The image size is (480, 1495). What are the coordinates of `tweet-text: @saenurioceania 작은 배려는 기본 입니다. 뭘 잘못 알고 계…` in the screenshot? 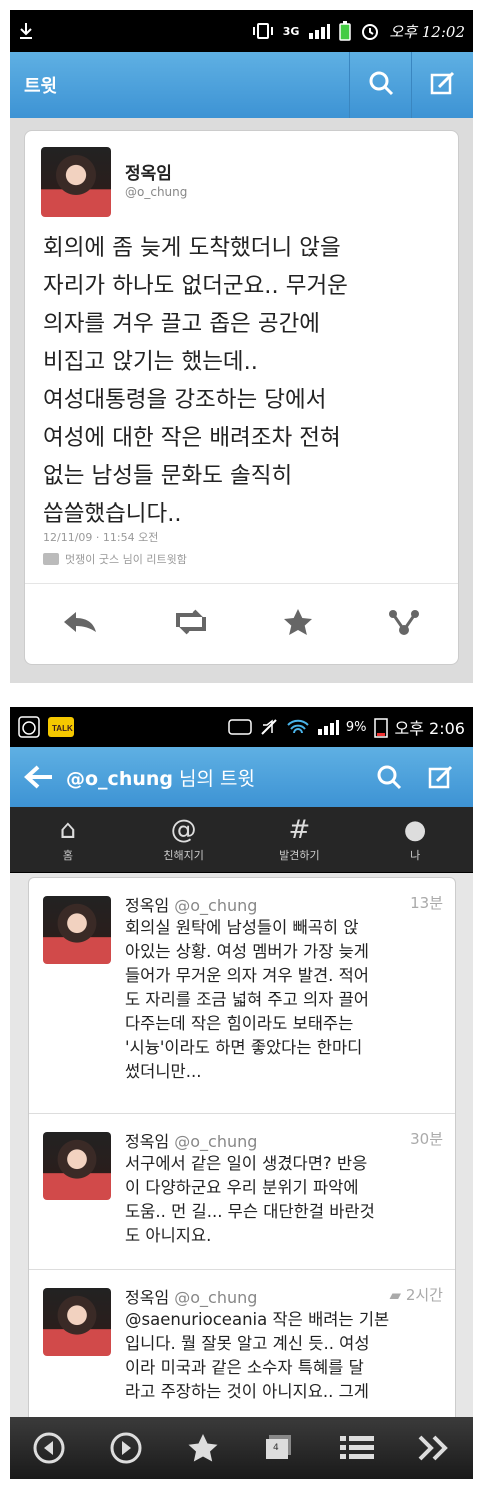 It's located at (285, 1356).